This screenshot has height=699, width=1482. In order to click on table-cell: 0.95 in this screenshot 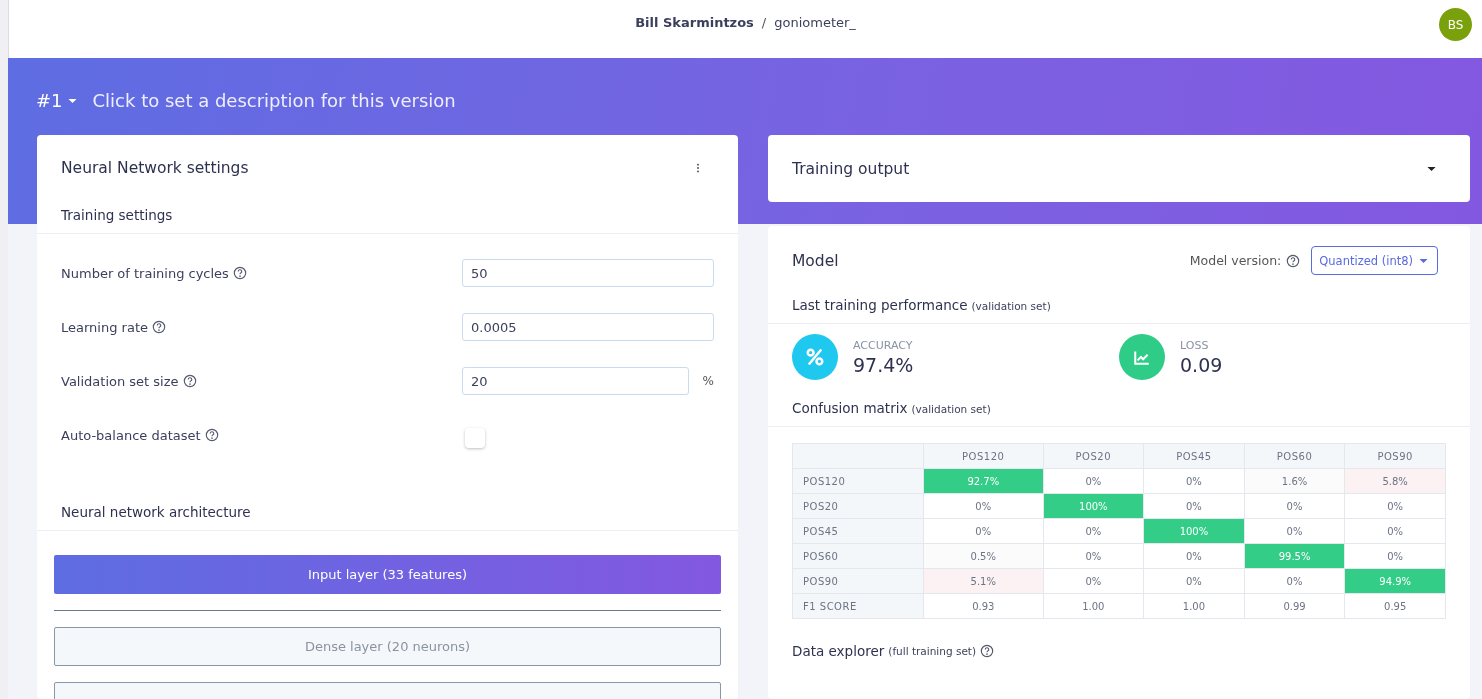, I will do `click(1395, 606)`.